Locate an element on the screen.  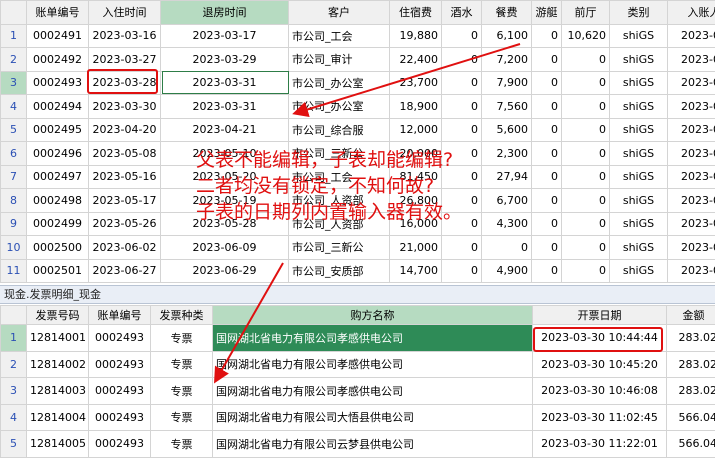
table-cell: 2023-04-21 is located at coordinates (224, 129).